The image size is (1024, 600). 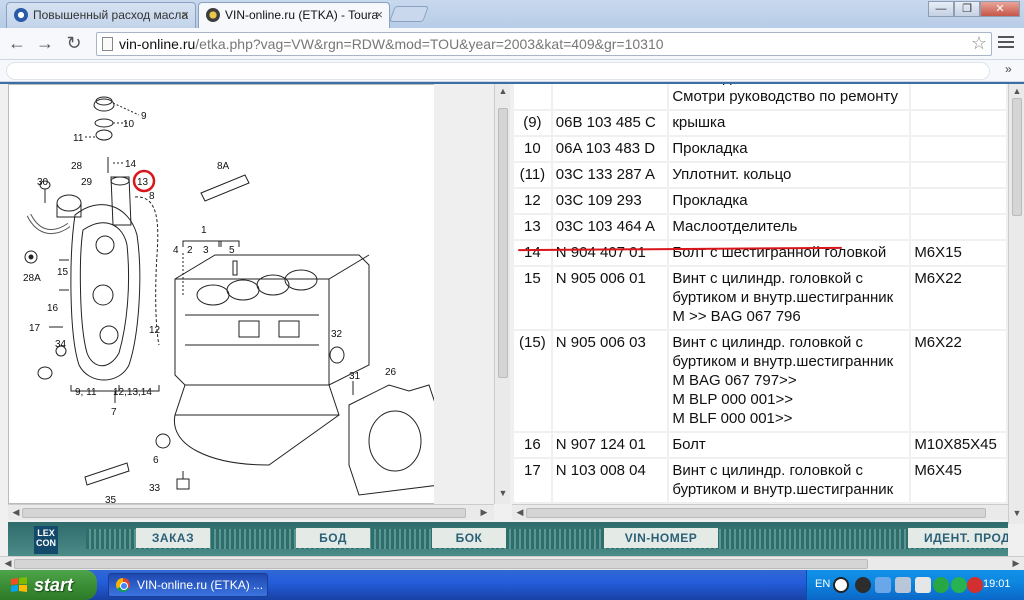 I want to click on diagram-label: 15, so click(x=63, y=272).